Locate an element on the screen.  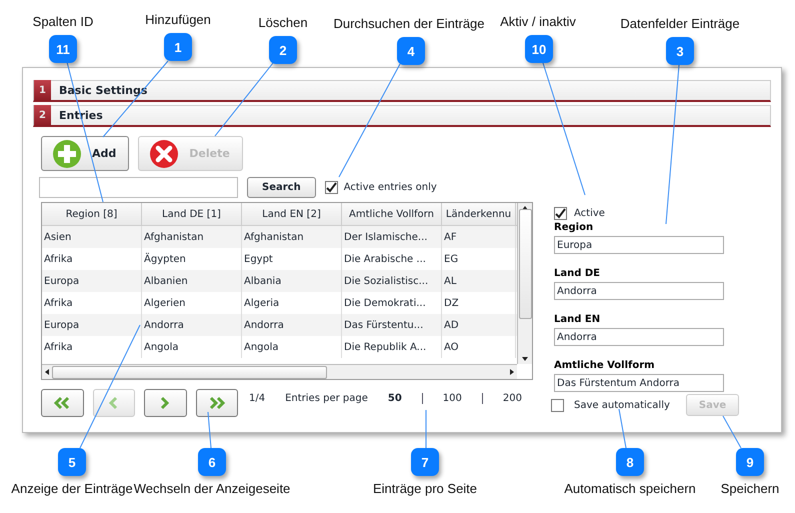
column-header: Region [8] is located at coordinates (92, 214).